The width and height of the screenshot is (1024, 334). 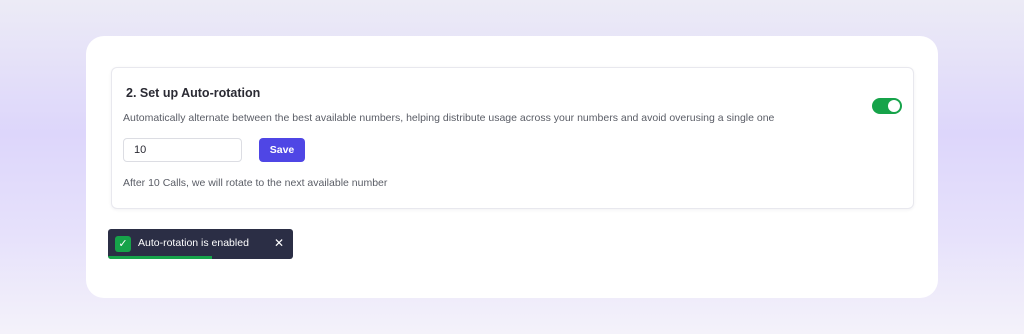 I want to click on close-icon: ✕, so click(x=279, y=243).